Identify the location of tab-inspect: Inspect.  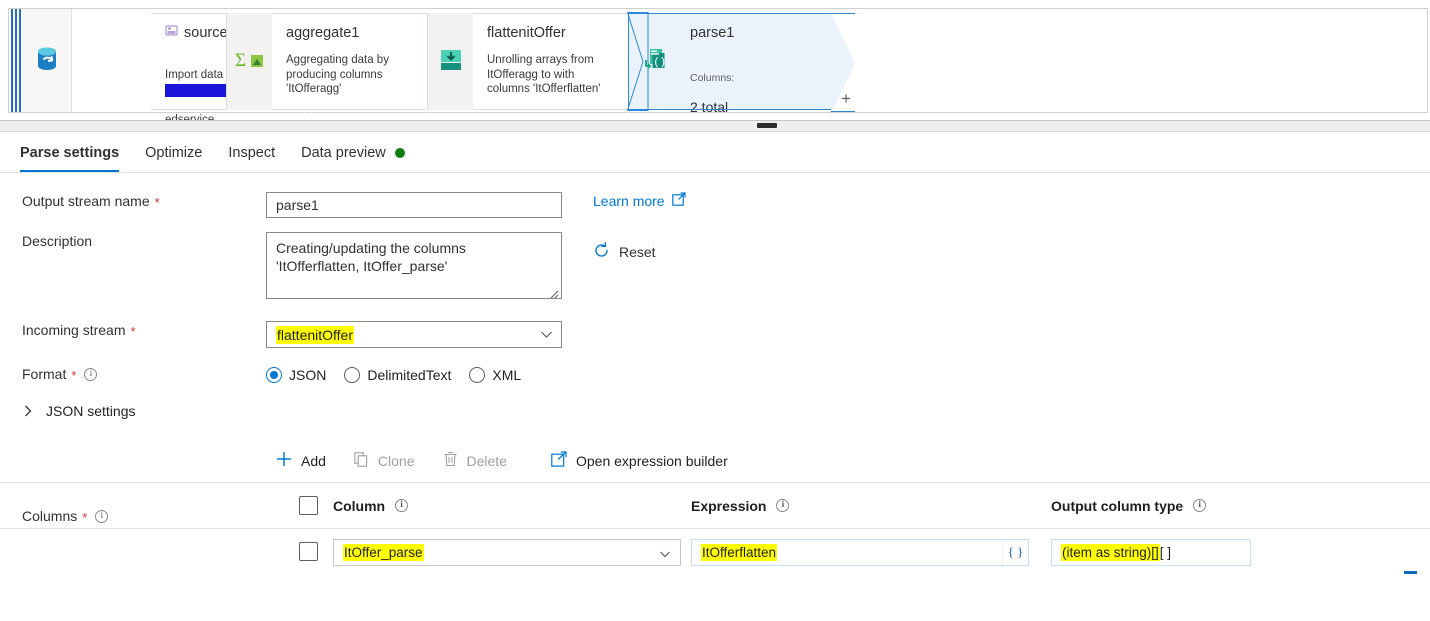
(251, 158).